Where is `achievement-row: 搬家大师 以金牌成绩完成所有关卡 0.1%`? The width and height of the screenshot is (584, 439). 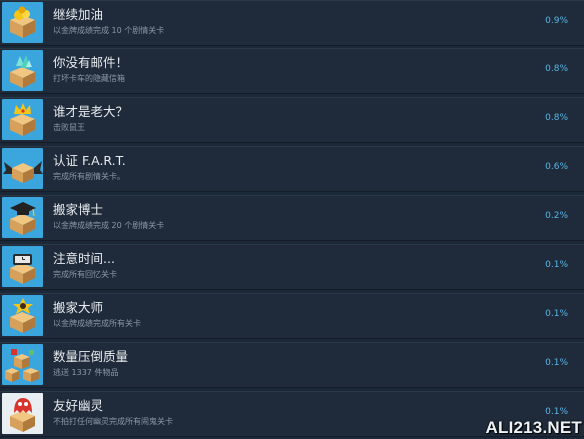
achievement-row: 搬家大师 以金牌成绩完成所有关卡 0.1% is located at coordinates (292, 316).